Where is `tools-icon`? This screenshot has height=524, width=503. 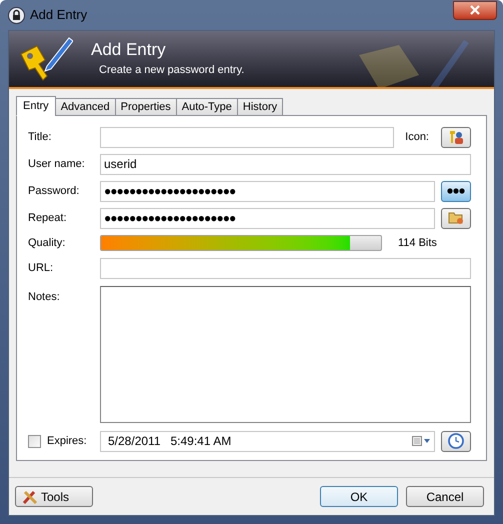 tools-icon is located at coordinates (30, 496).